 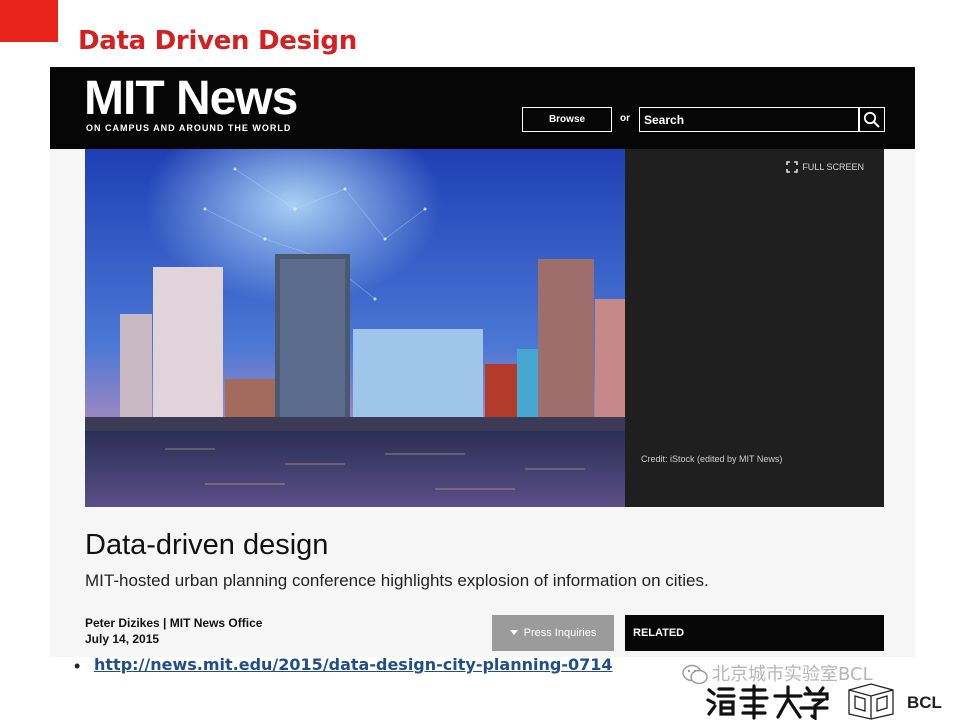 What do you see at coordinates (567, 119) in the screenshot?
I see `browse-button: Browse` at bounding box center [567, 119].